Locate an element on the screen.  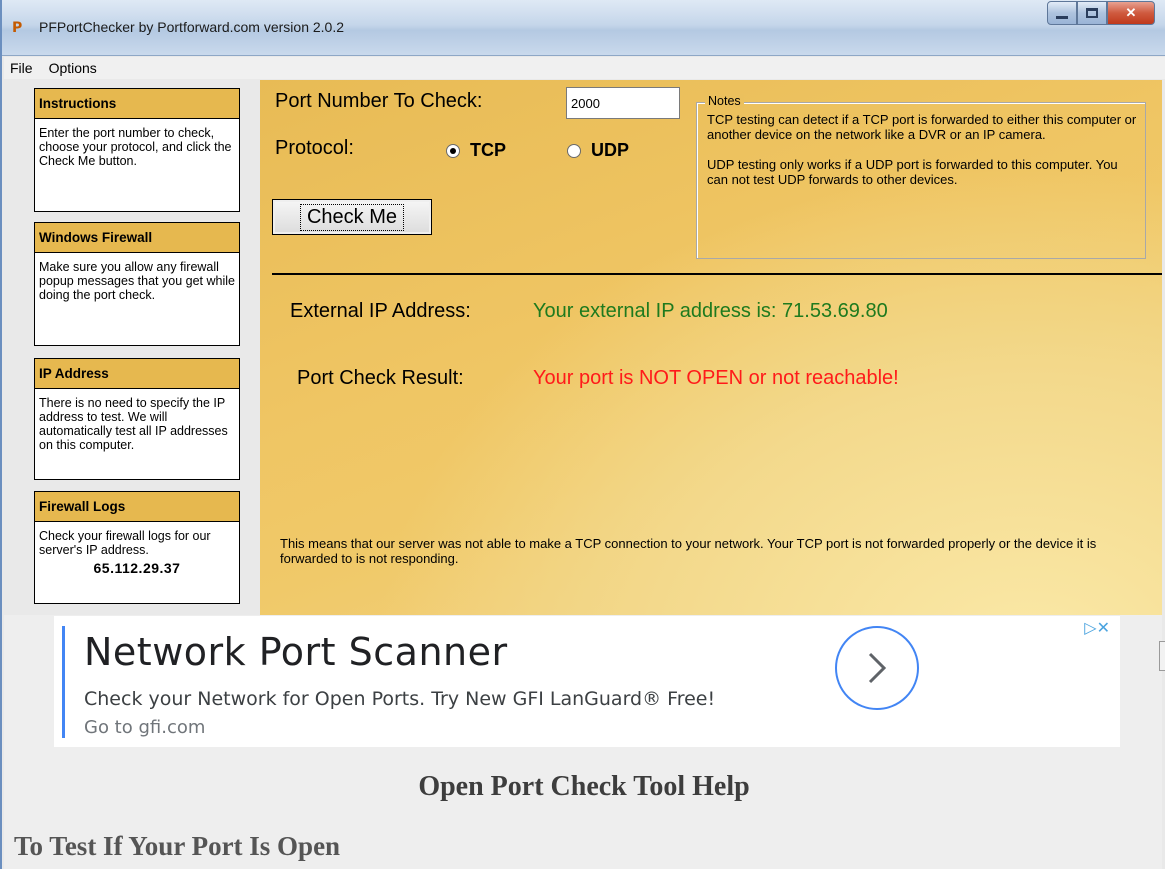
external-ip-value: Your external IP address is: 71.53.69.80 is located at coordinates (710, 311).